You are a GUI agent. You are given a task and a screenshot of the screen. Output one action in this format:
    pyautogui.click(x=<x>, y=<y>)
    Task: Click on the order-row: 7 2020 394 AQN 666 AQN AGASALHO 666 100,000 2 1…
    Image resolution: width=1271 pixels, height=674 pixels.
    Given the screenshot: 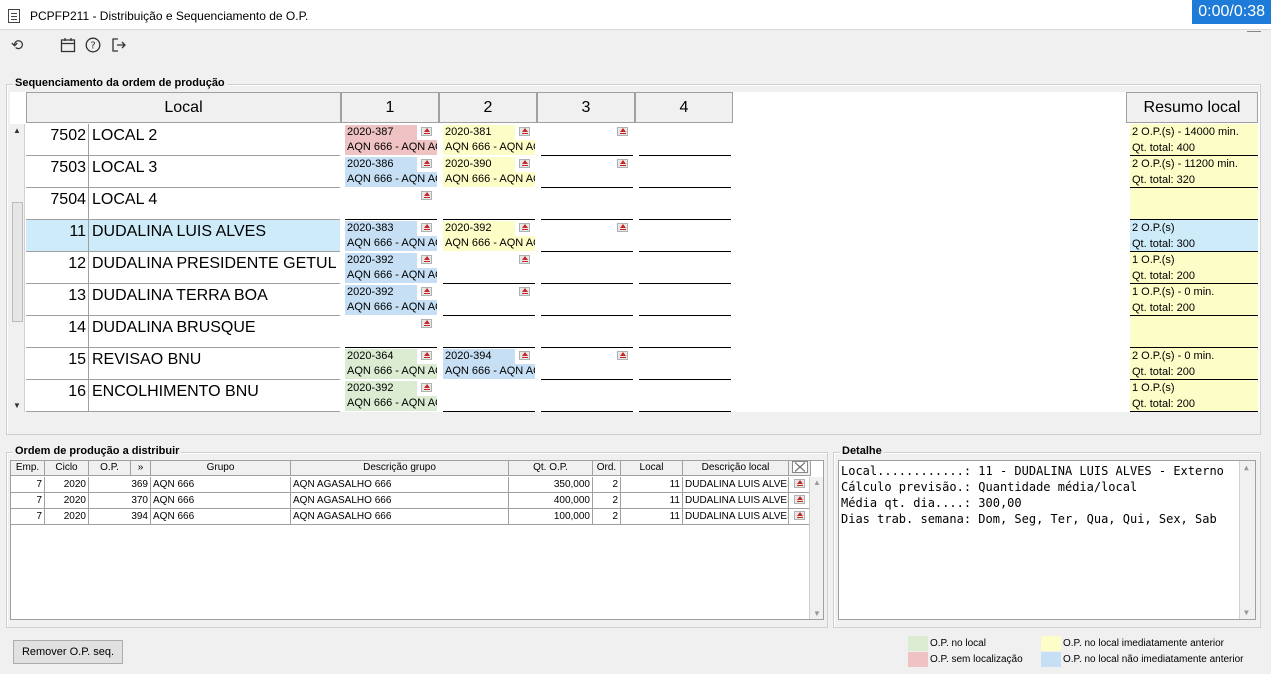 What is the action you would take?
    pyautogui.click(x=410, y=517)
    